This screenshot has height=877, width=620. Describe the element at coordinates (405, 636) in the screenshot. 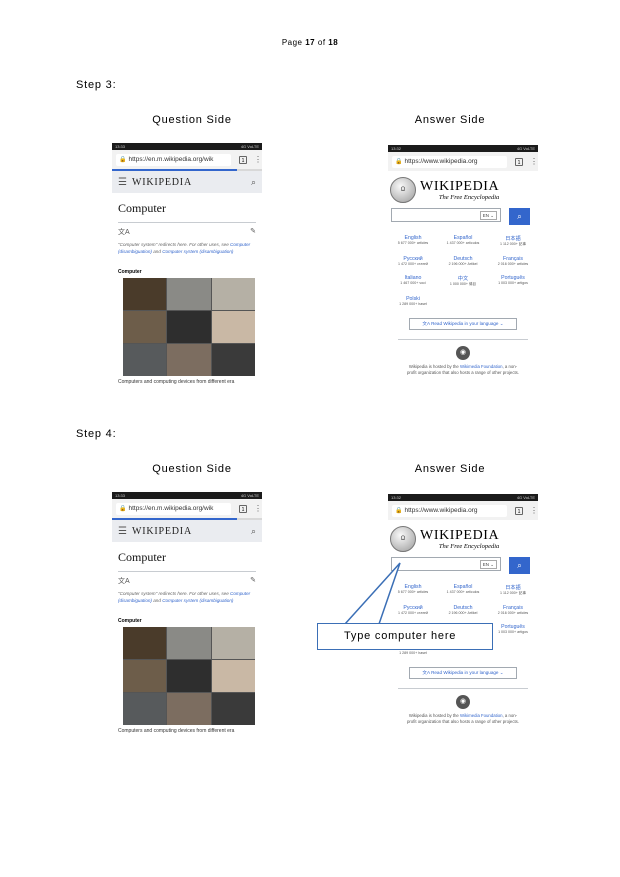

I see `callout-box: Type computer here` at that location.